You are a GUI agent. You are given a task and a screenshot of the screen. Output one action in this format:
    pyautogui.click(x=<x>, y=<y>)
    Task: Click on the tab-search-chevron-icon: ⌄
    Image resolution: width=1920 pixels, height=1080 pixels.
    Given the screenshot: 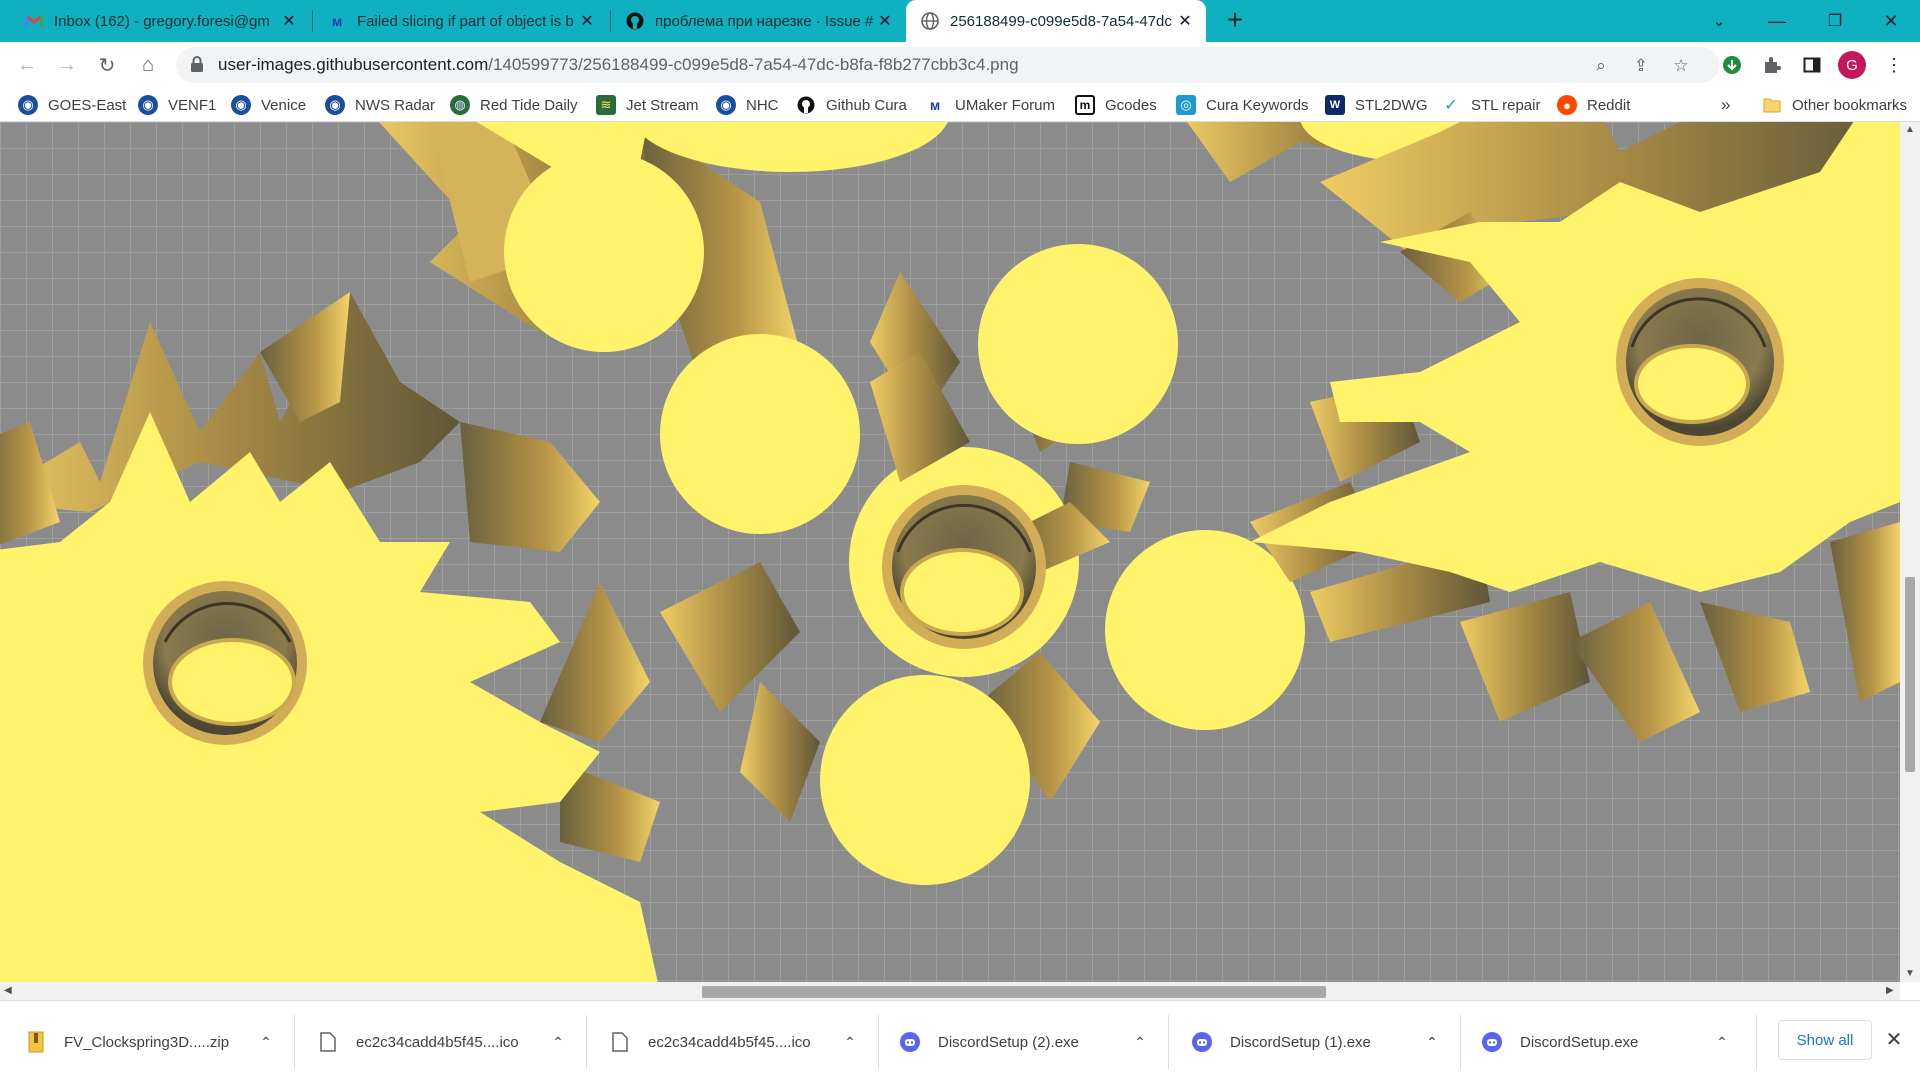 What is the action you would take?
    pyautogui.click(x=1719, y=21)
    